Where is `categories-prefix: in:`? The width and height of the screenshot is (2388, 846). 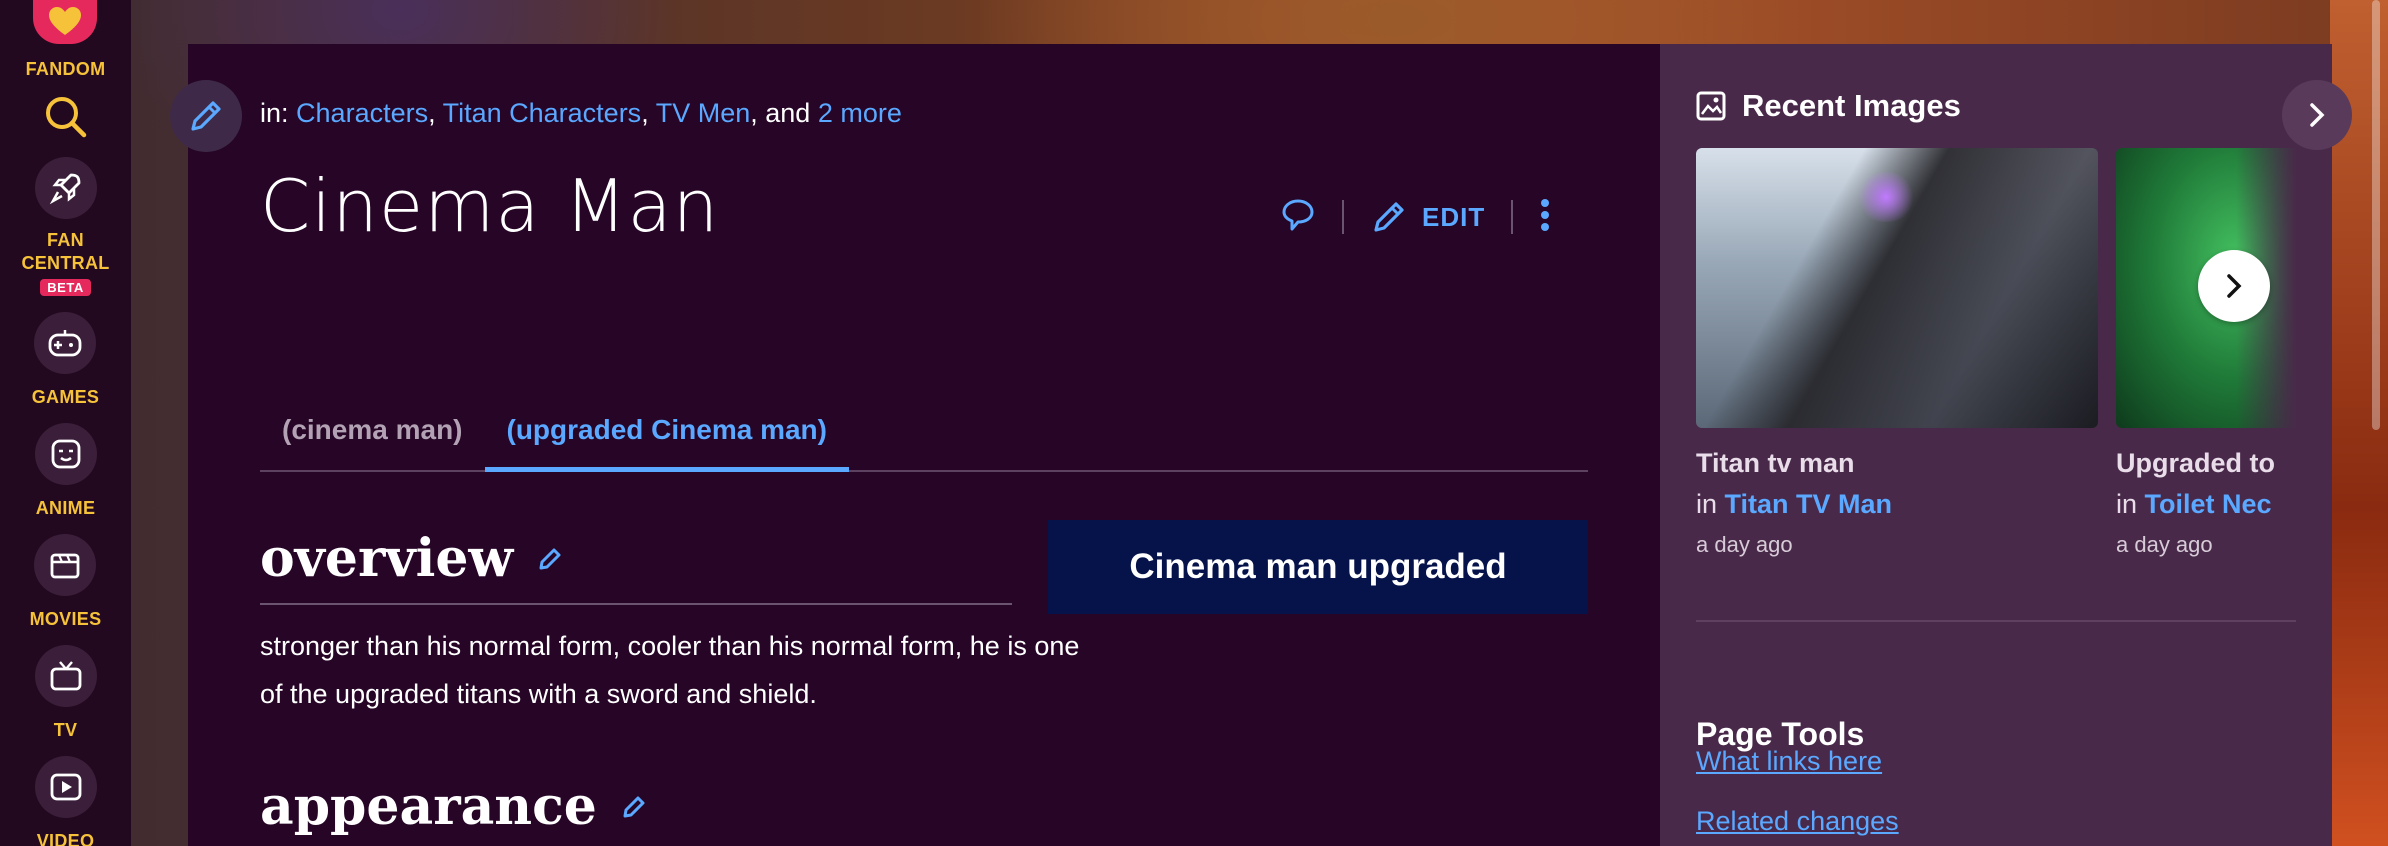 categories-prefix: in: is located at coordinates (274, 113).